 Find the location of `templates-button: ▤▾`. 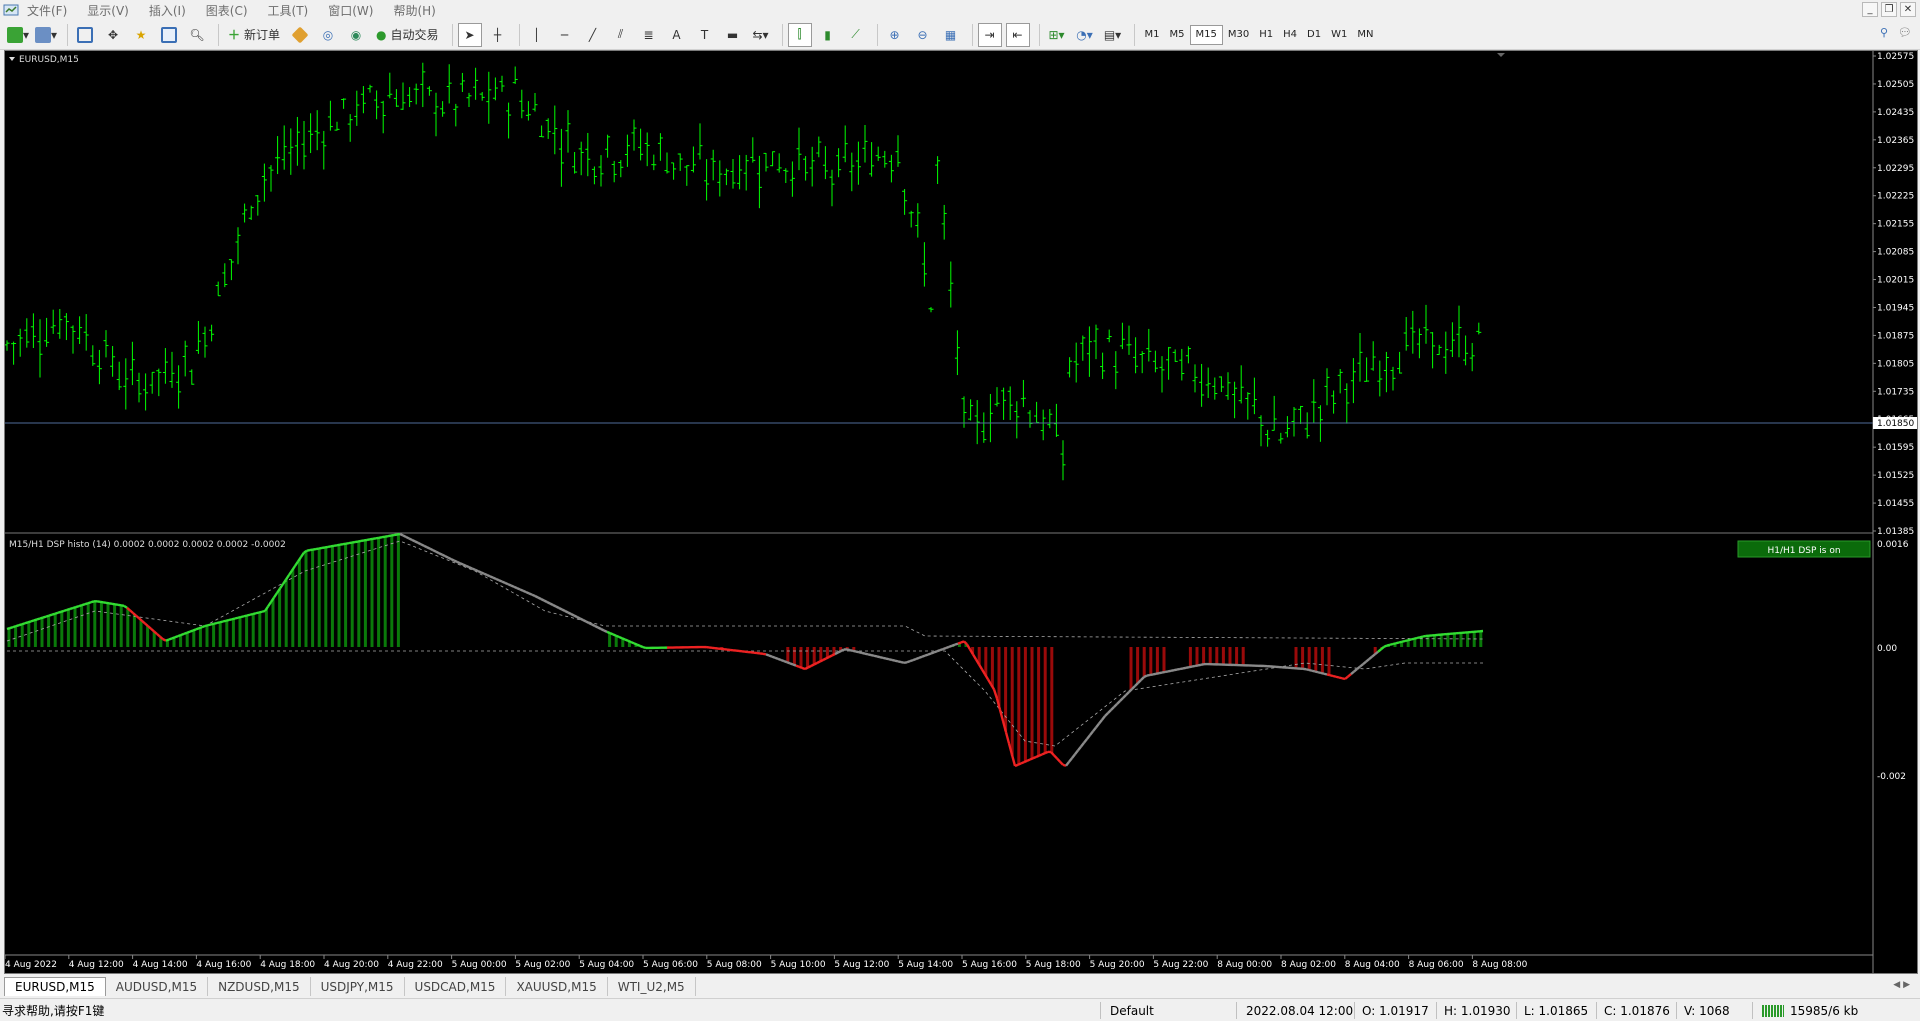

templates-button: ▤▾ is located at coordinates (1113, 35).